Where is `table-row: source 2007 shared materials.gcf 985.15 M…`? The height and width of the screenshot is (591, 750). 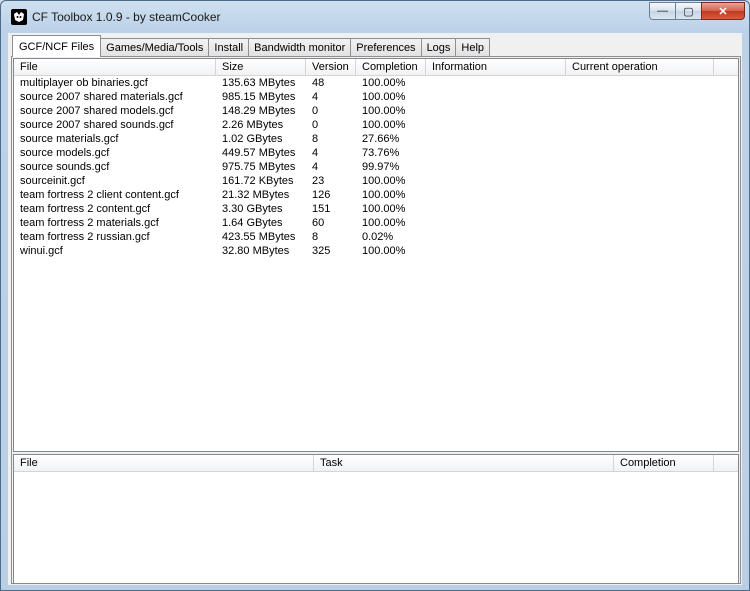
table-row: source 2007 shared materials.gcf 985.15 M… is located at coordinates (376, 97).